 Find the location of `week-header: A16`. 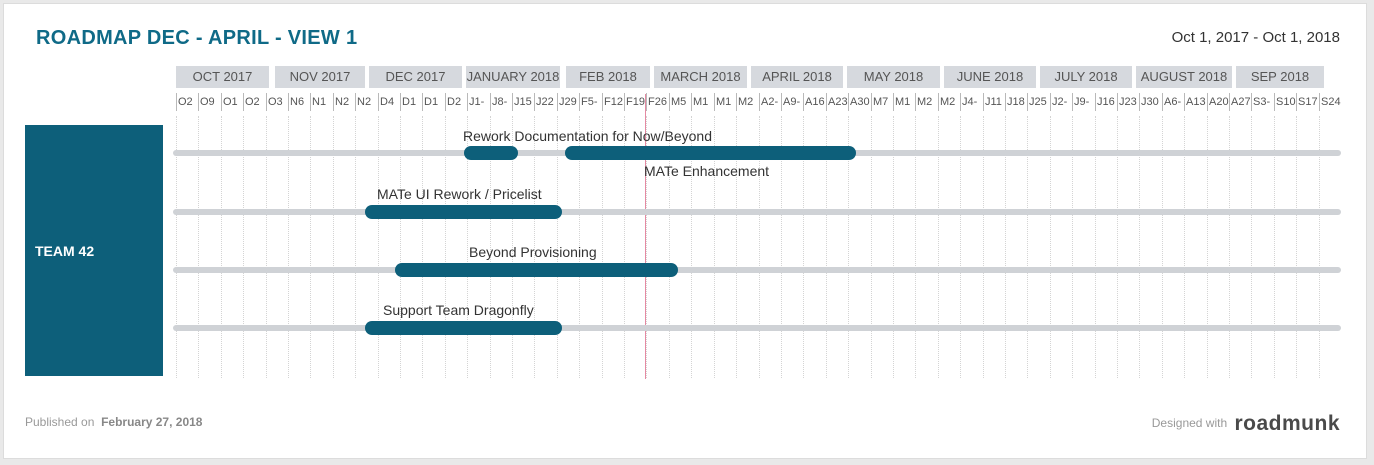

week-header: A16 is located at coordinates (814, 102).